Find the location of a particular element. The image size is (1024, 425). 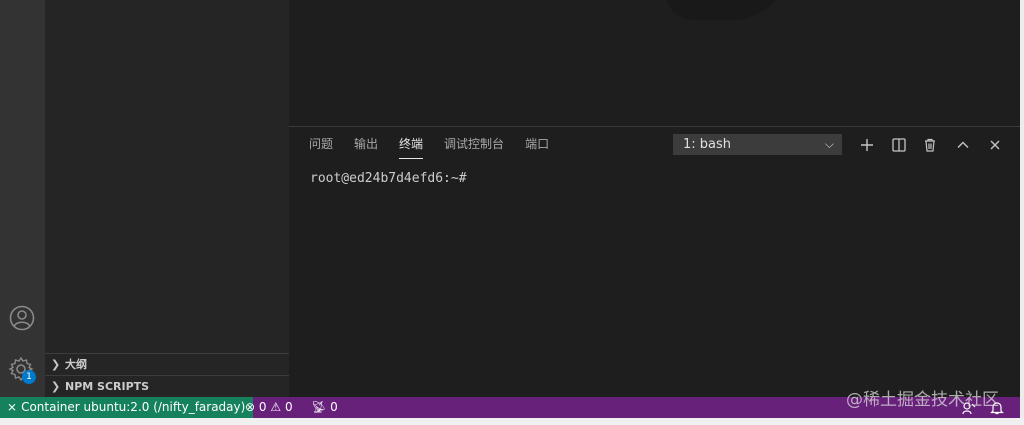

settings-badge: 1 is located at coordinates (29, 377).